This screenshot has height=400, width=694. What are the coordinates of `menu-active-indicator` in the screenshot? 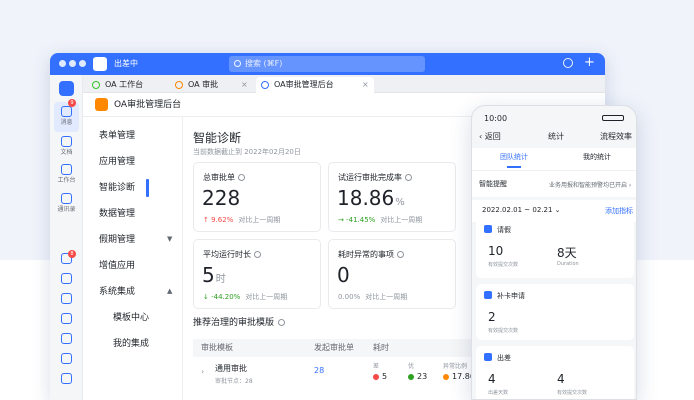 It's located at (147, 188).